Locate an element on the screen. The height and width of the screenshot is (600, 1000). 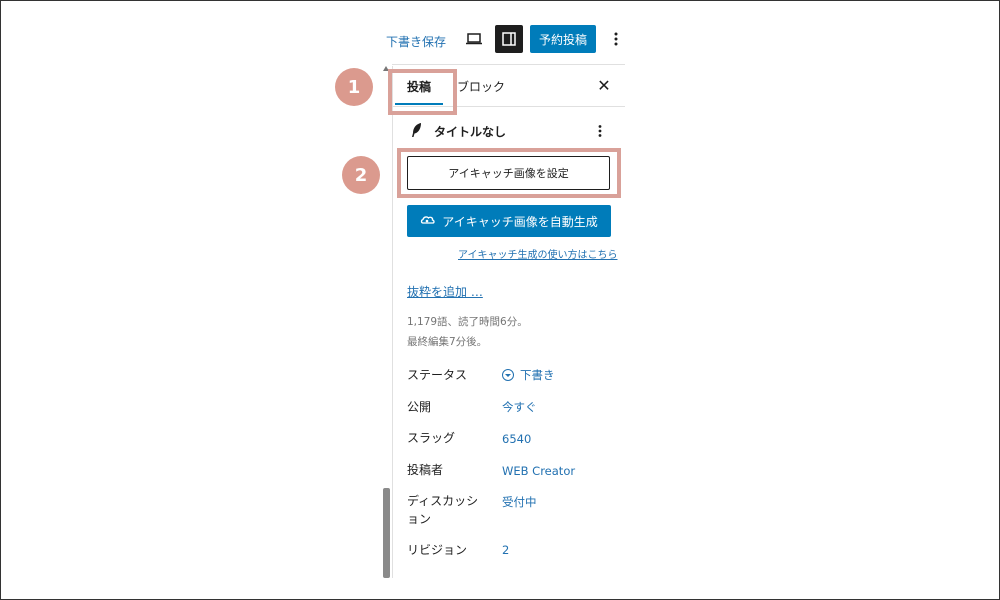
laptop-icon is located at coordinates (474, 39).